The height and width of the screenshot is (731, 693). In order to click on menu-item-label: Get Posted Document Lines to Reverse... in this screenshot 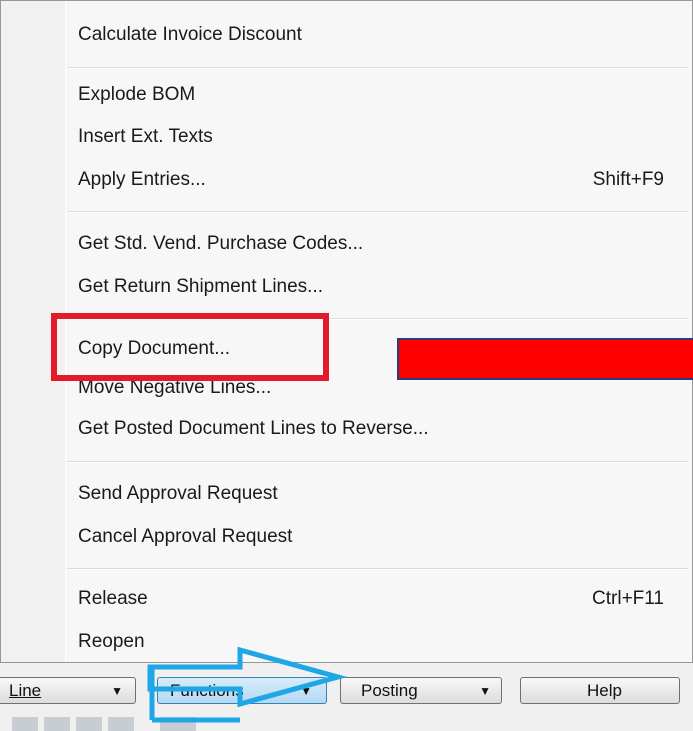, I will do `click(253, 428)`.